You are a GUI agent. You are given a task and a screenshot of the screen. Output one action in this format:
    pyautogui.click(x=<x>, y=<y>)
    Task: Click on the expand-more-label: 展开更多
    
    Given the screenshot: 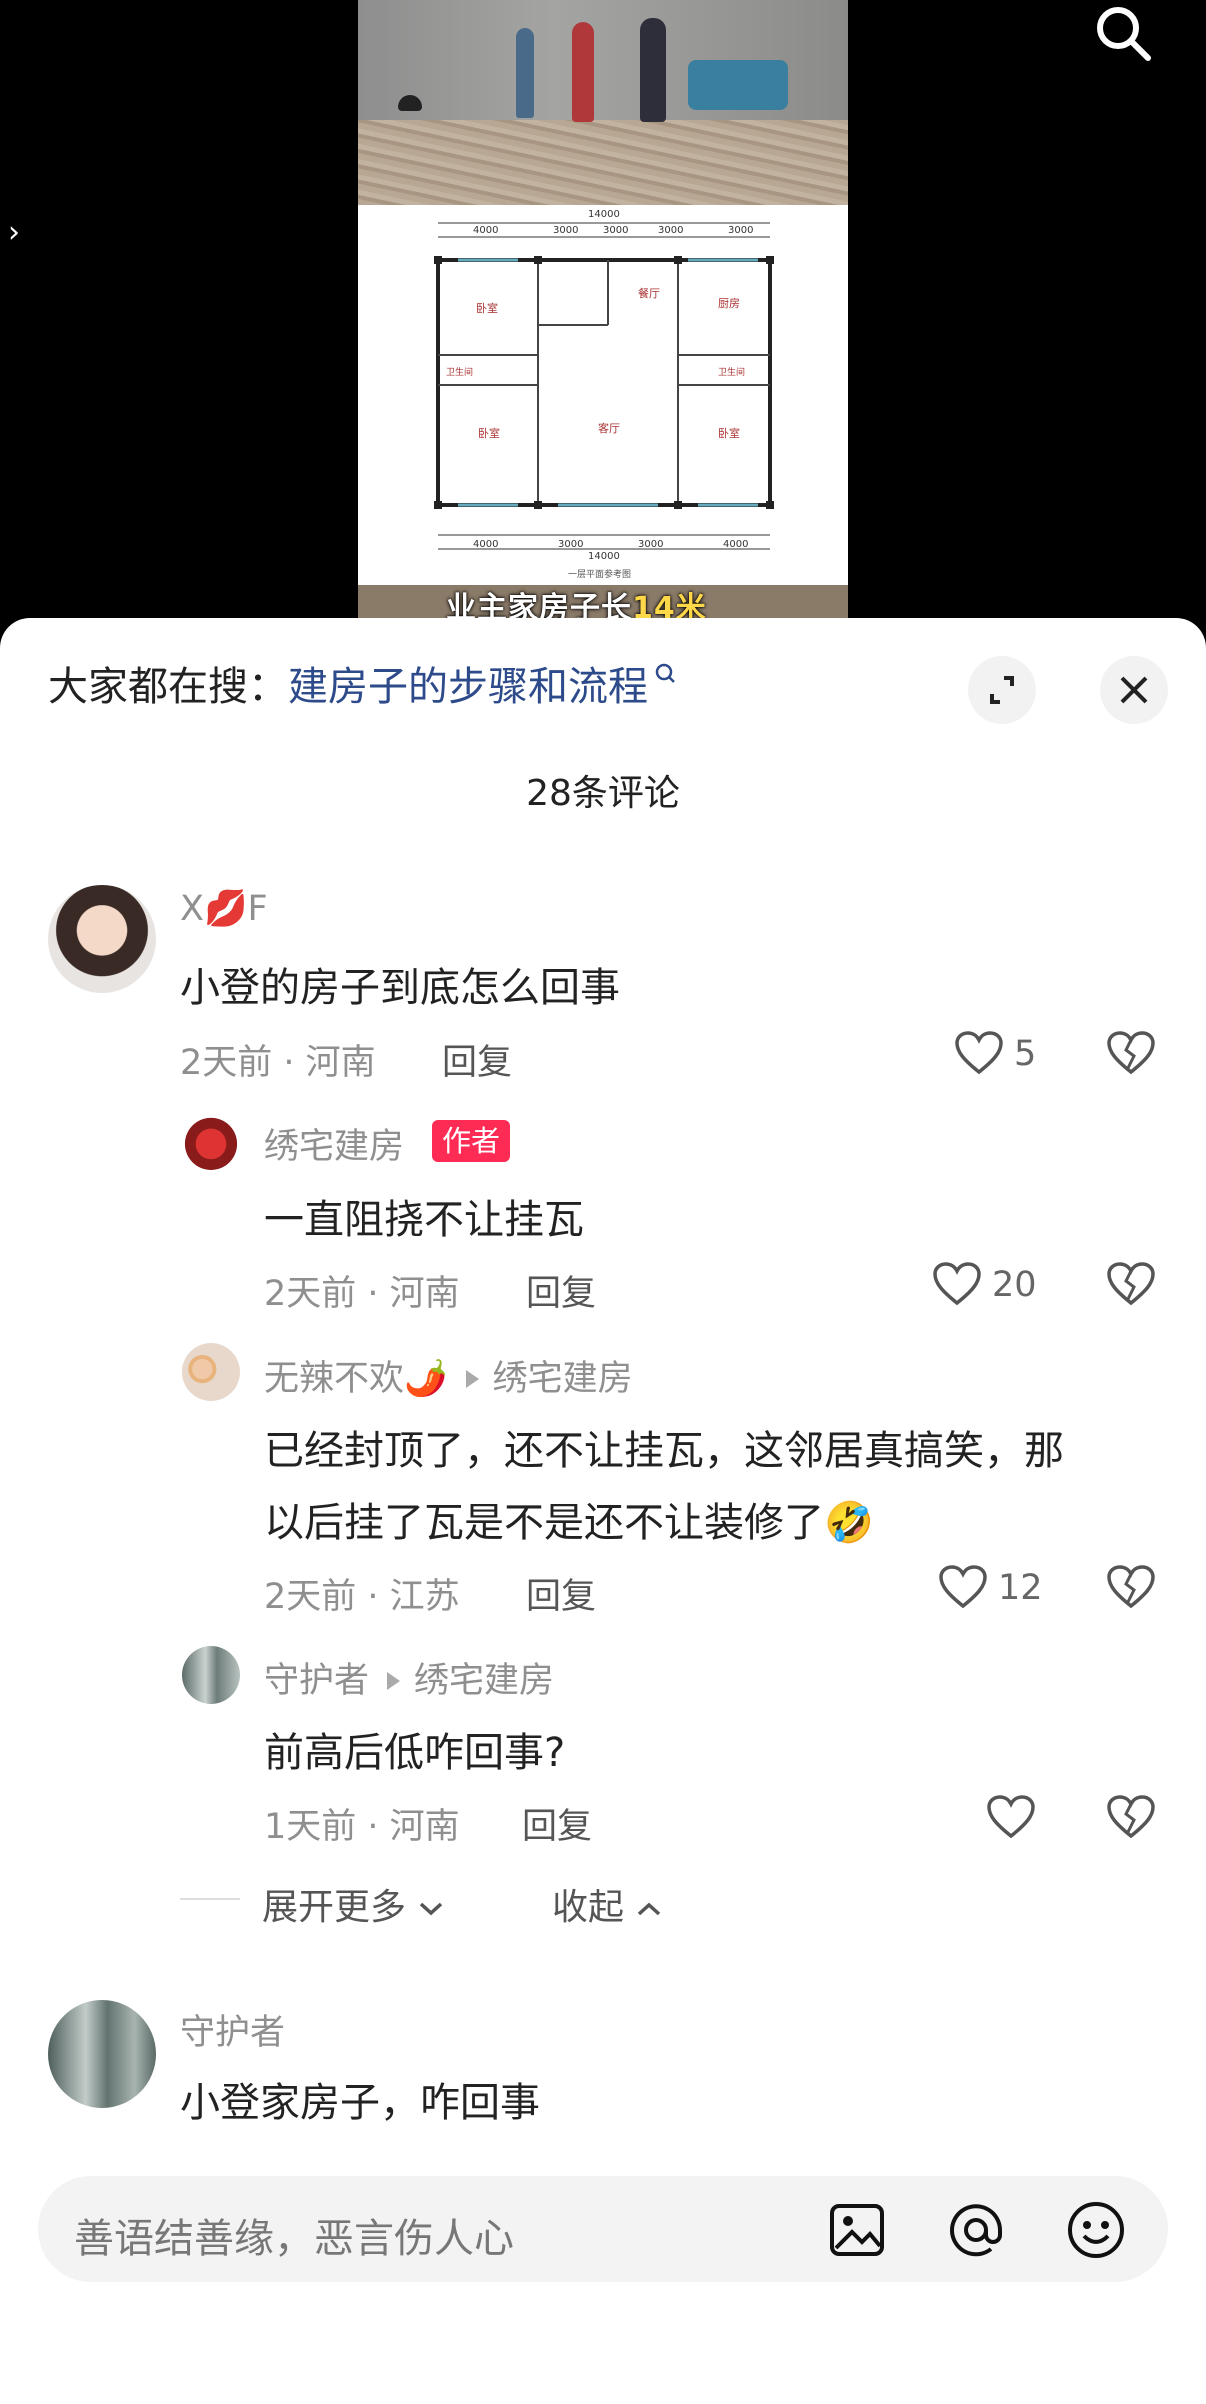 What is the action you would take?
    pyautogui.click(x=334, y=1907)
    